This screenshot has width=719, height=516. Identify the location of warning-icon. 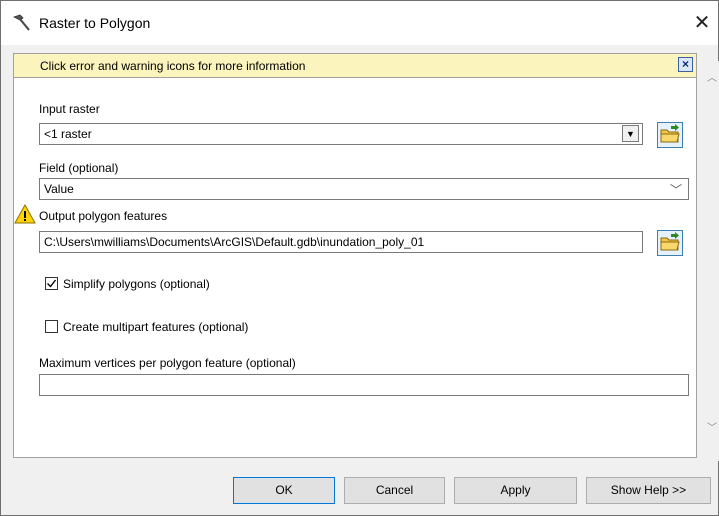
(25, 214).